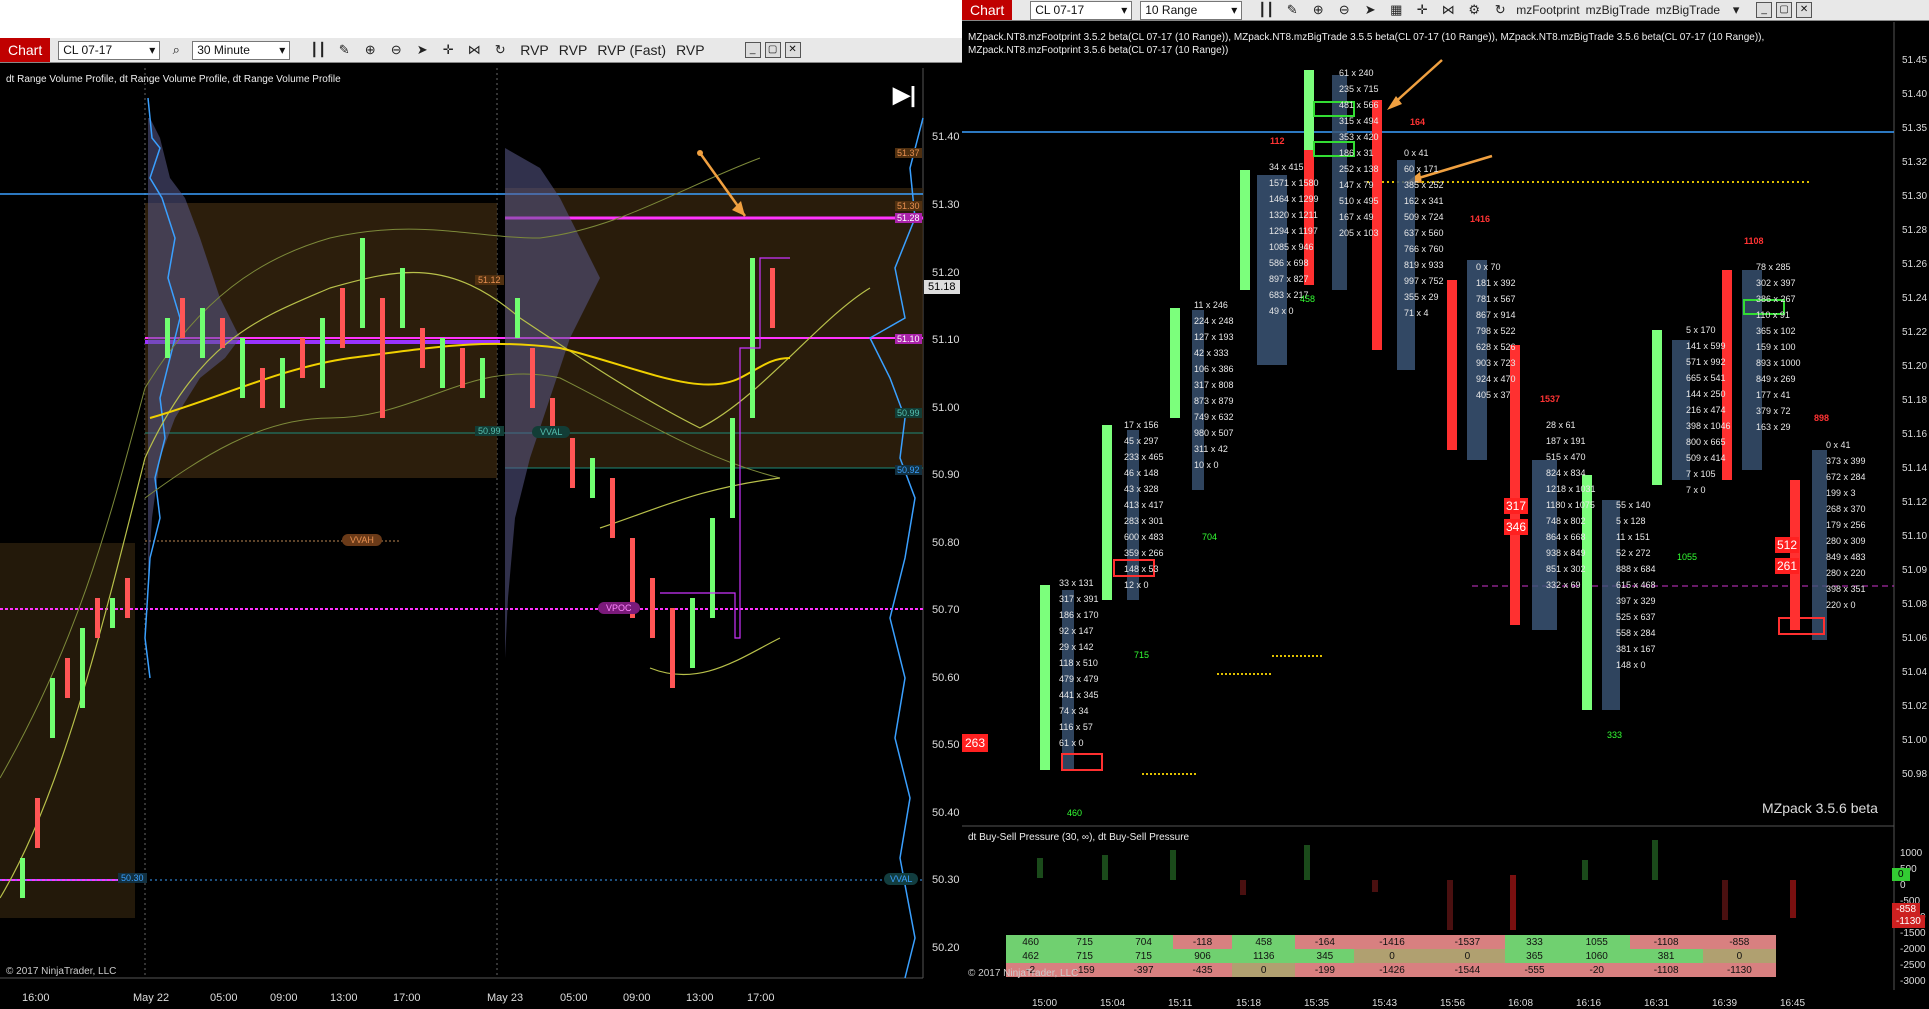  Describe the element at coordinates (908, 413) in the screenshot. I see `axis-tag-5099: 50.99` at that location.